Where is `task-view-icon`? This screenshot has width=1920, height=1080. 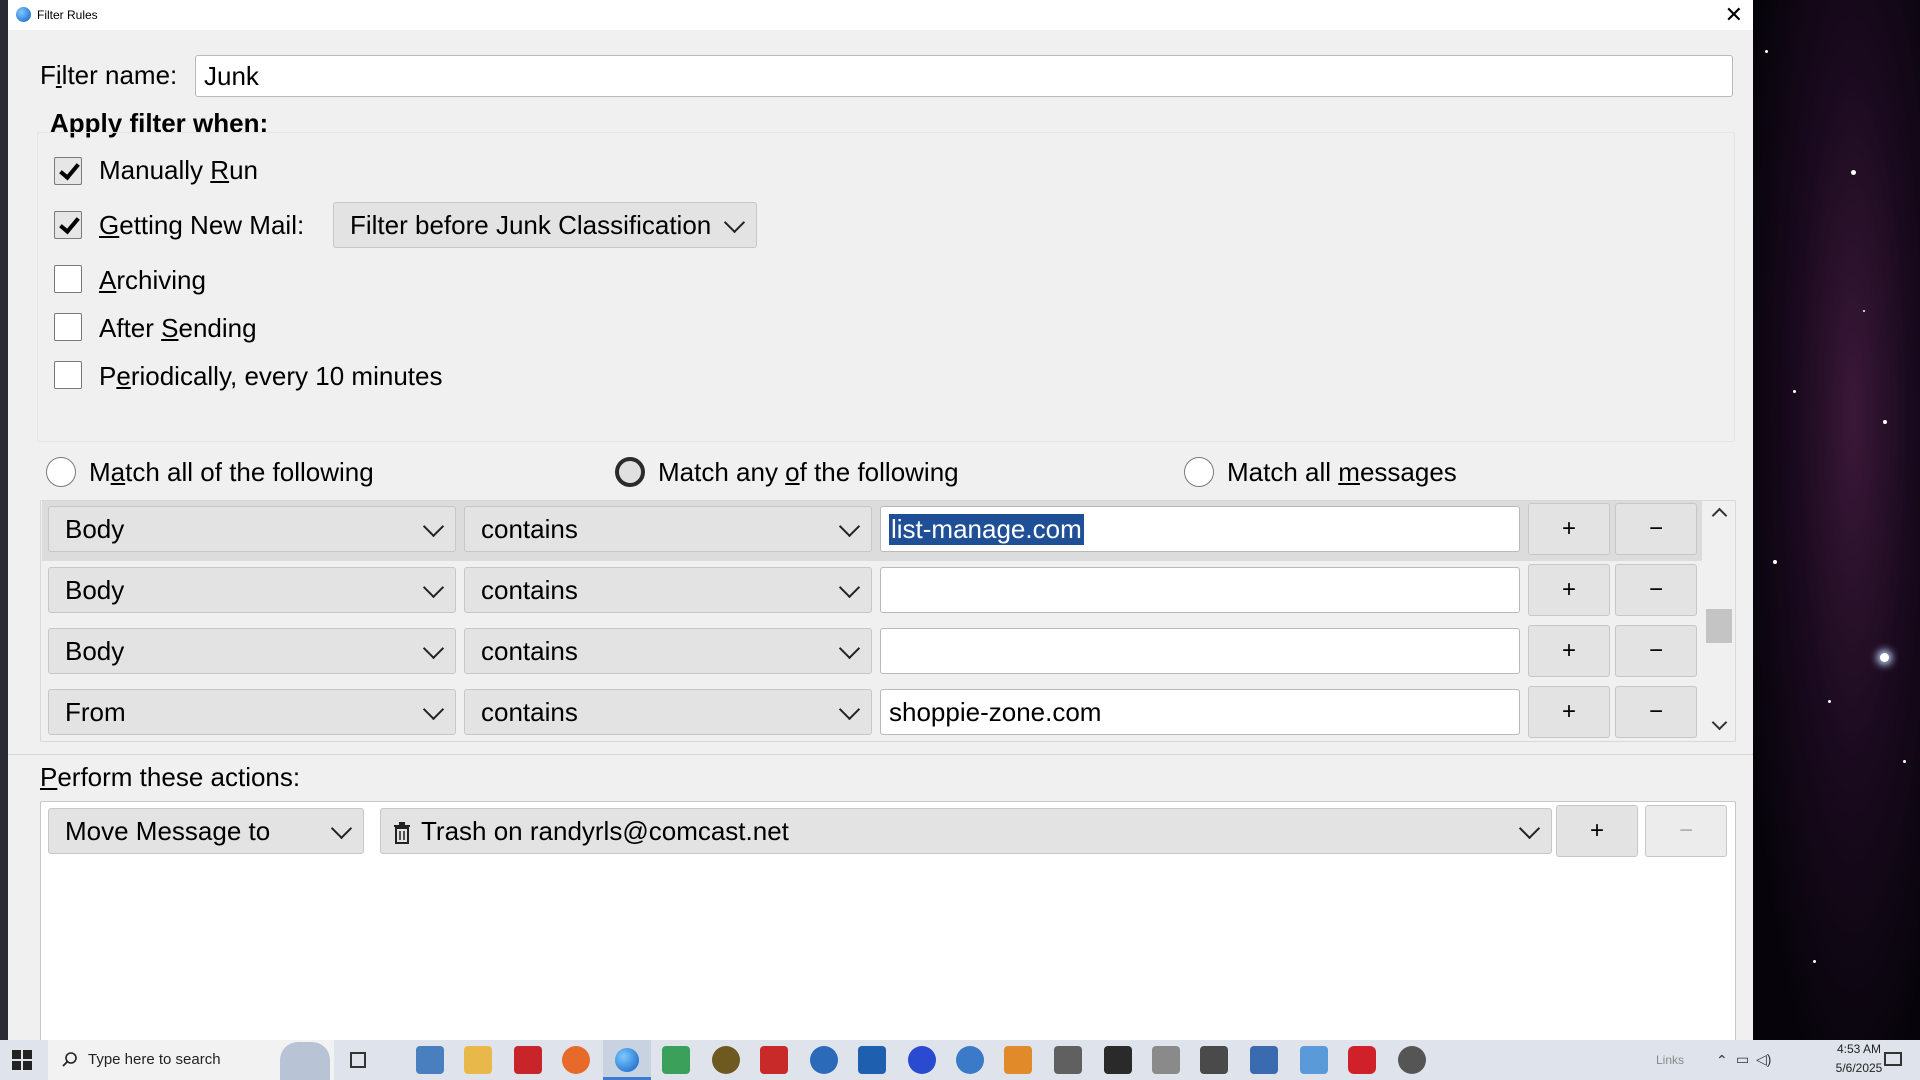
task-view-icon is located at coordinates (358, 1060).